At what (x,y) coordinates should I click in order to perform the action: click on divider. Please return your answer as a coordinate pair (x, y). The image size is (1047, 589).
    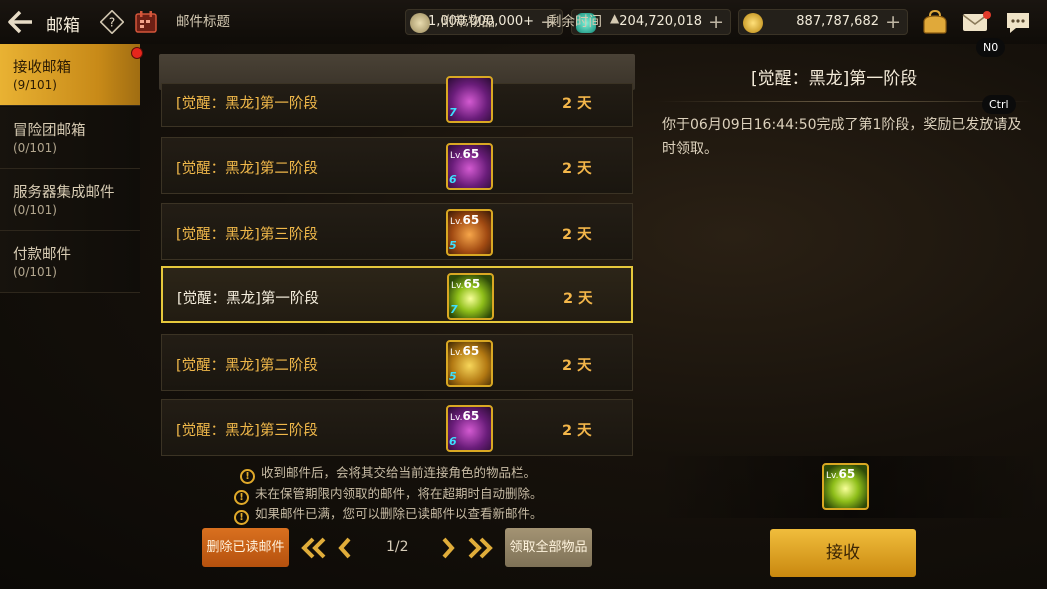
    Looking at the image, I should click on (845, 101).